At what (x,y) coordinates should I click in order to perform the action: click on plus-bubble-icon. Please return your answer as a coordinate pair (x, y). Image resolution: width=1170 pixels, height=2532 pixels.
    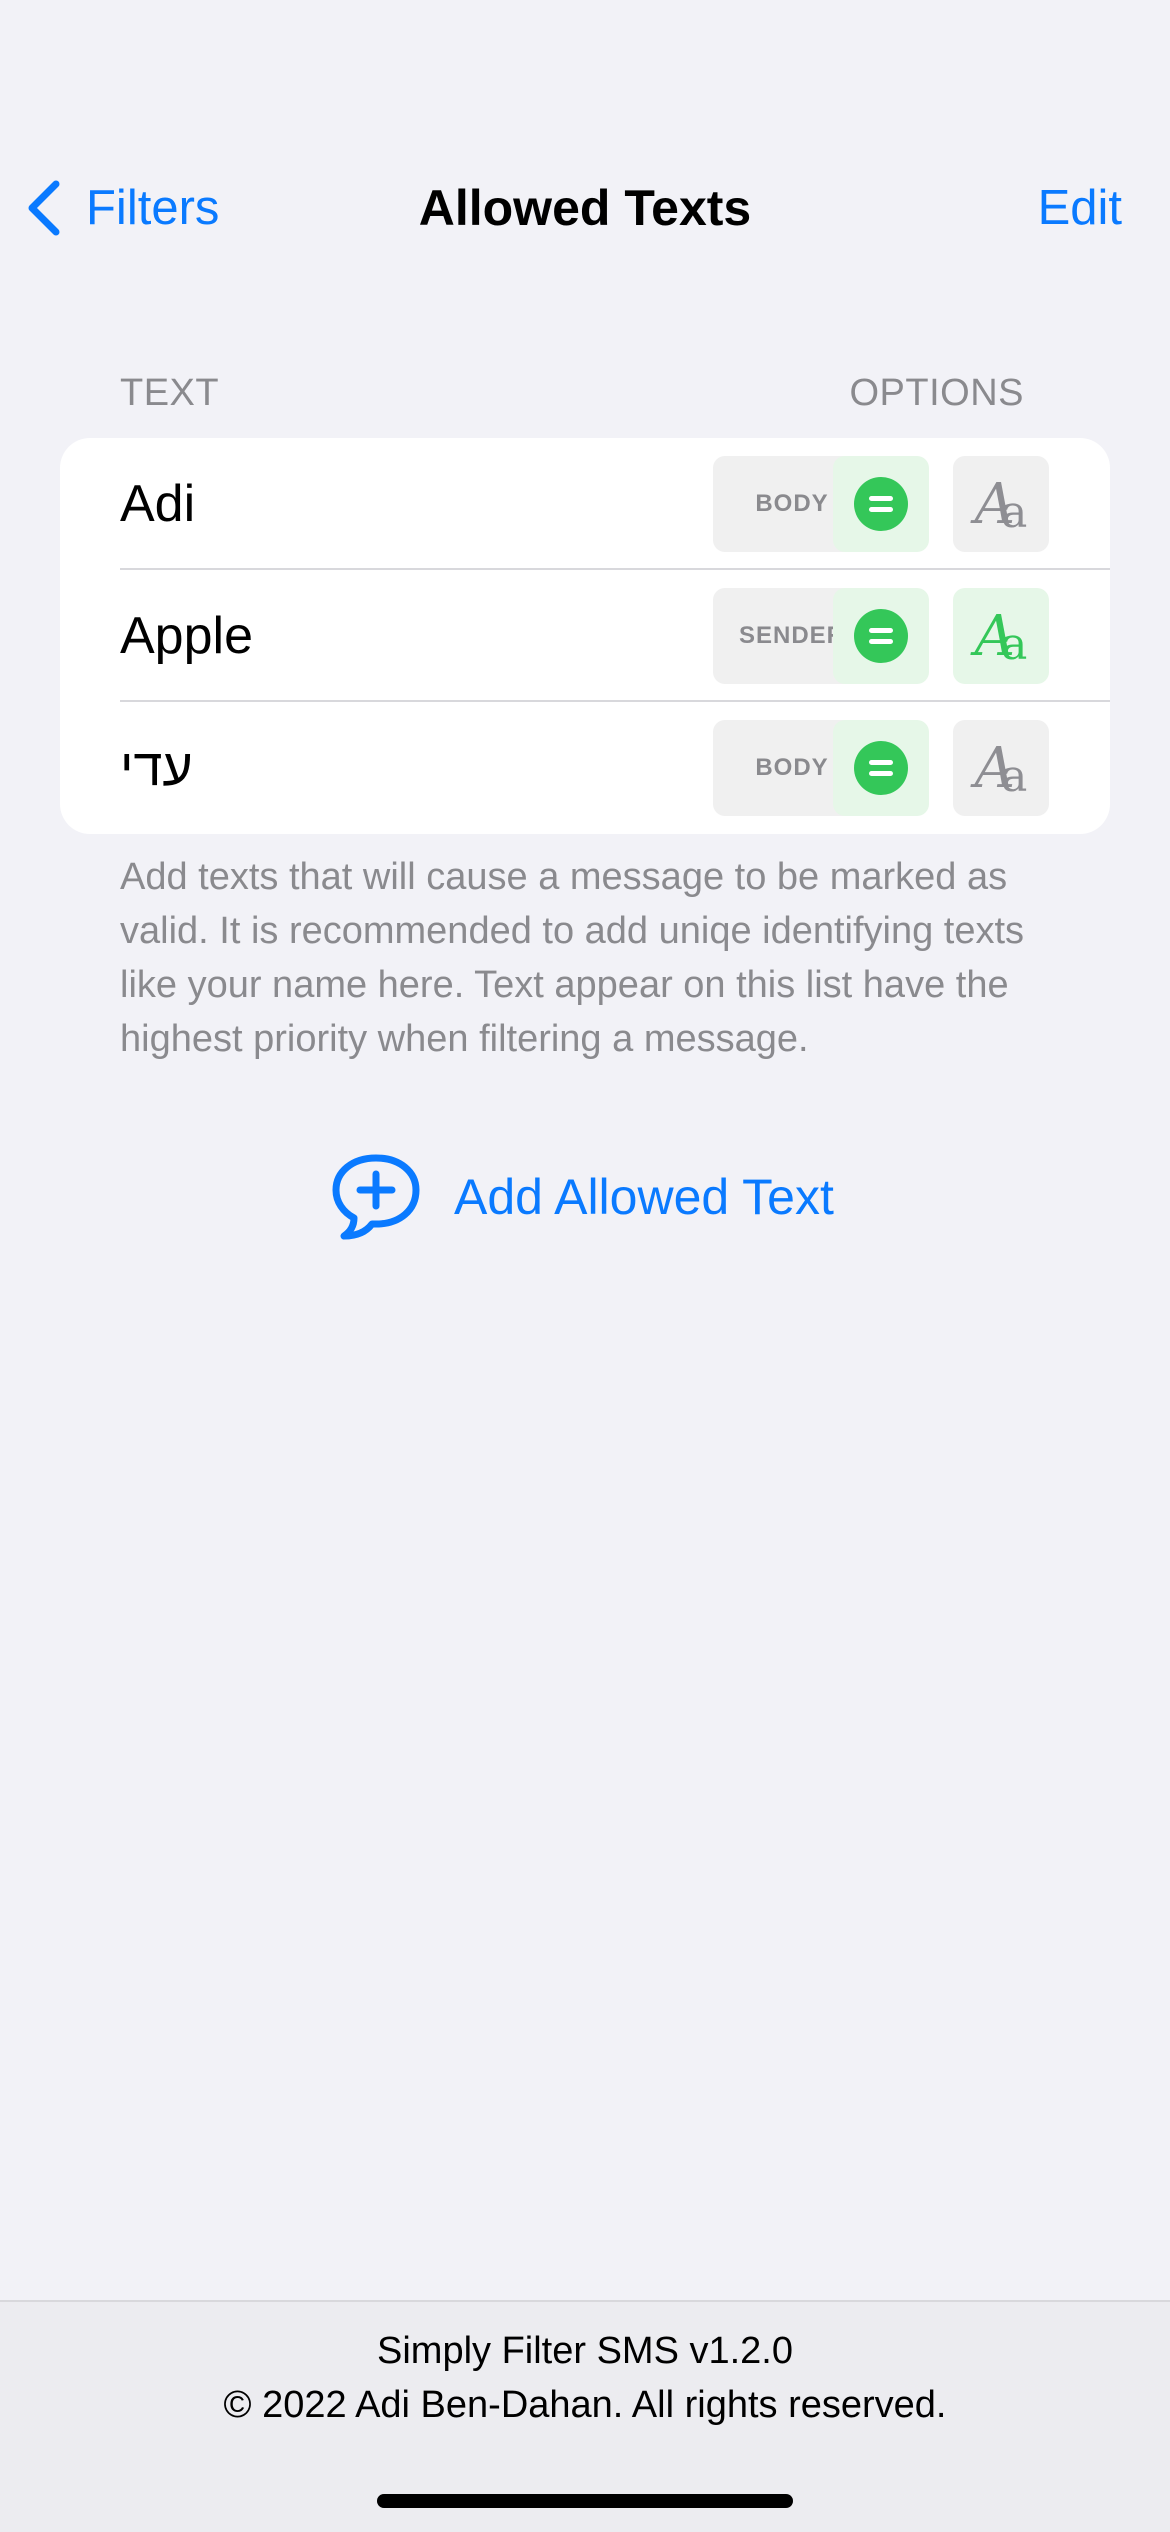
    Looking at the image, I should click on (376, 1197).